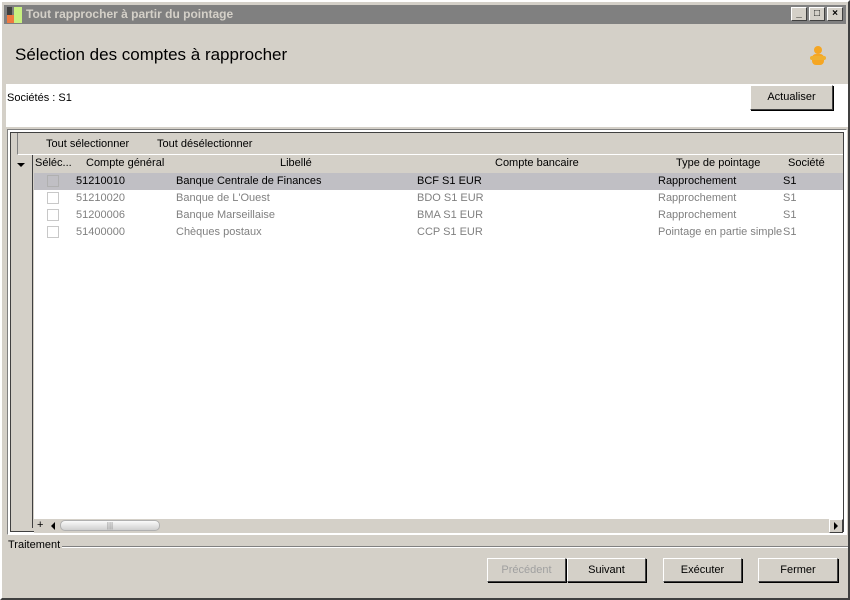  I want to click on col-compte-bancaire: Compte bancaire, so click(537, 163).